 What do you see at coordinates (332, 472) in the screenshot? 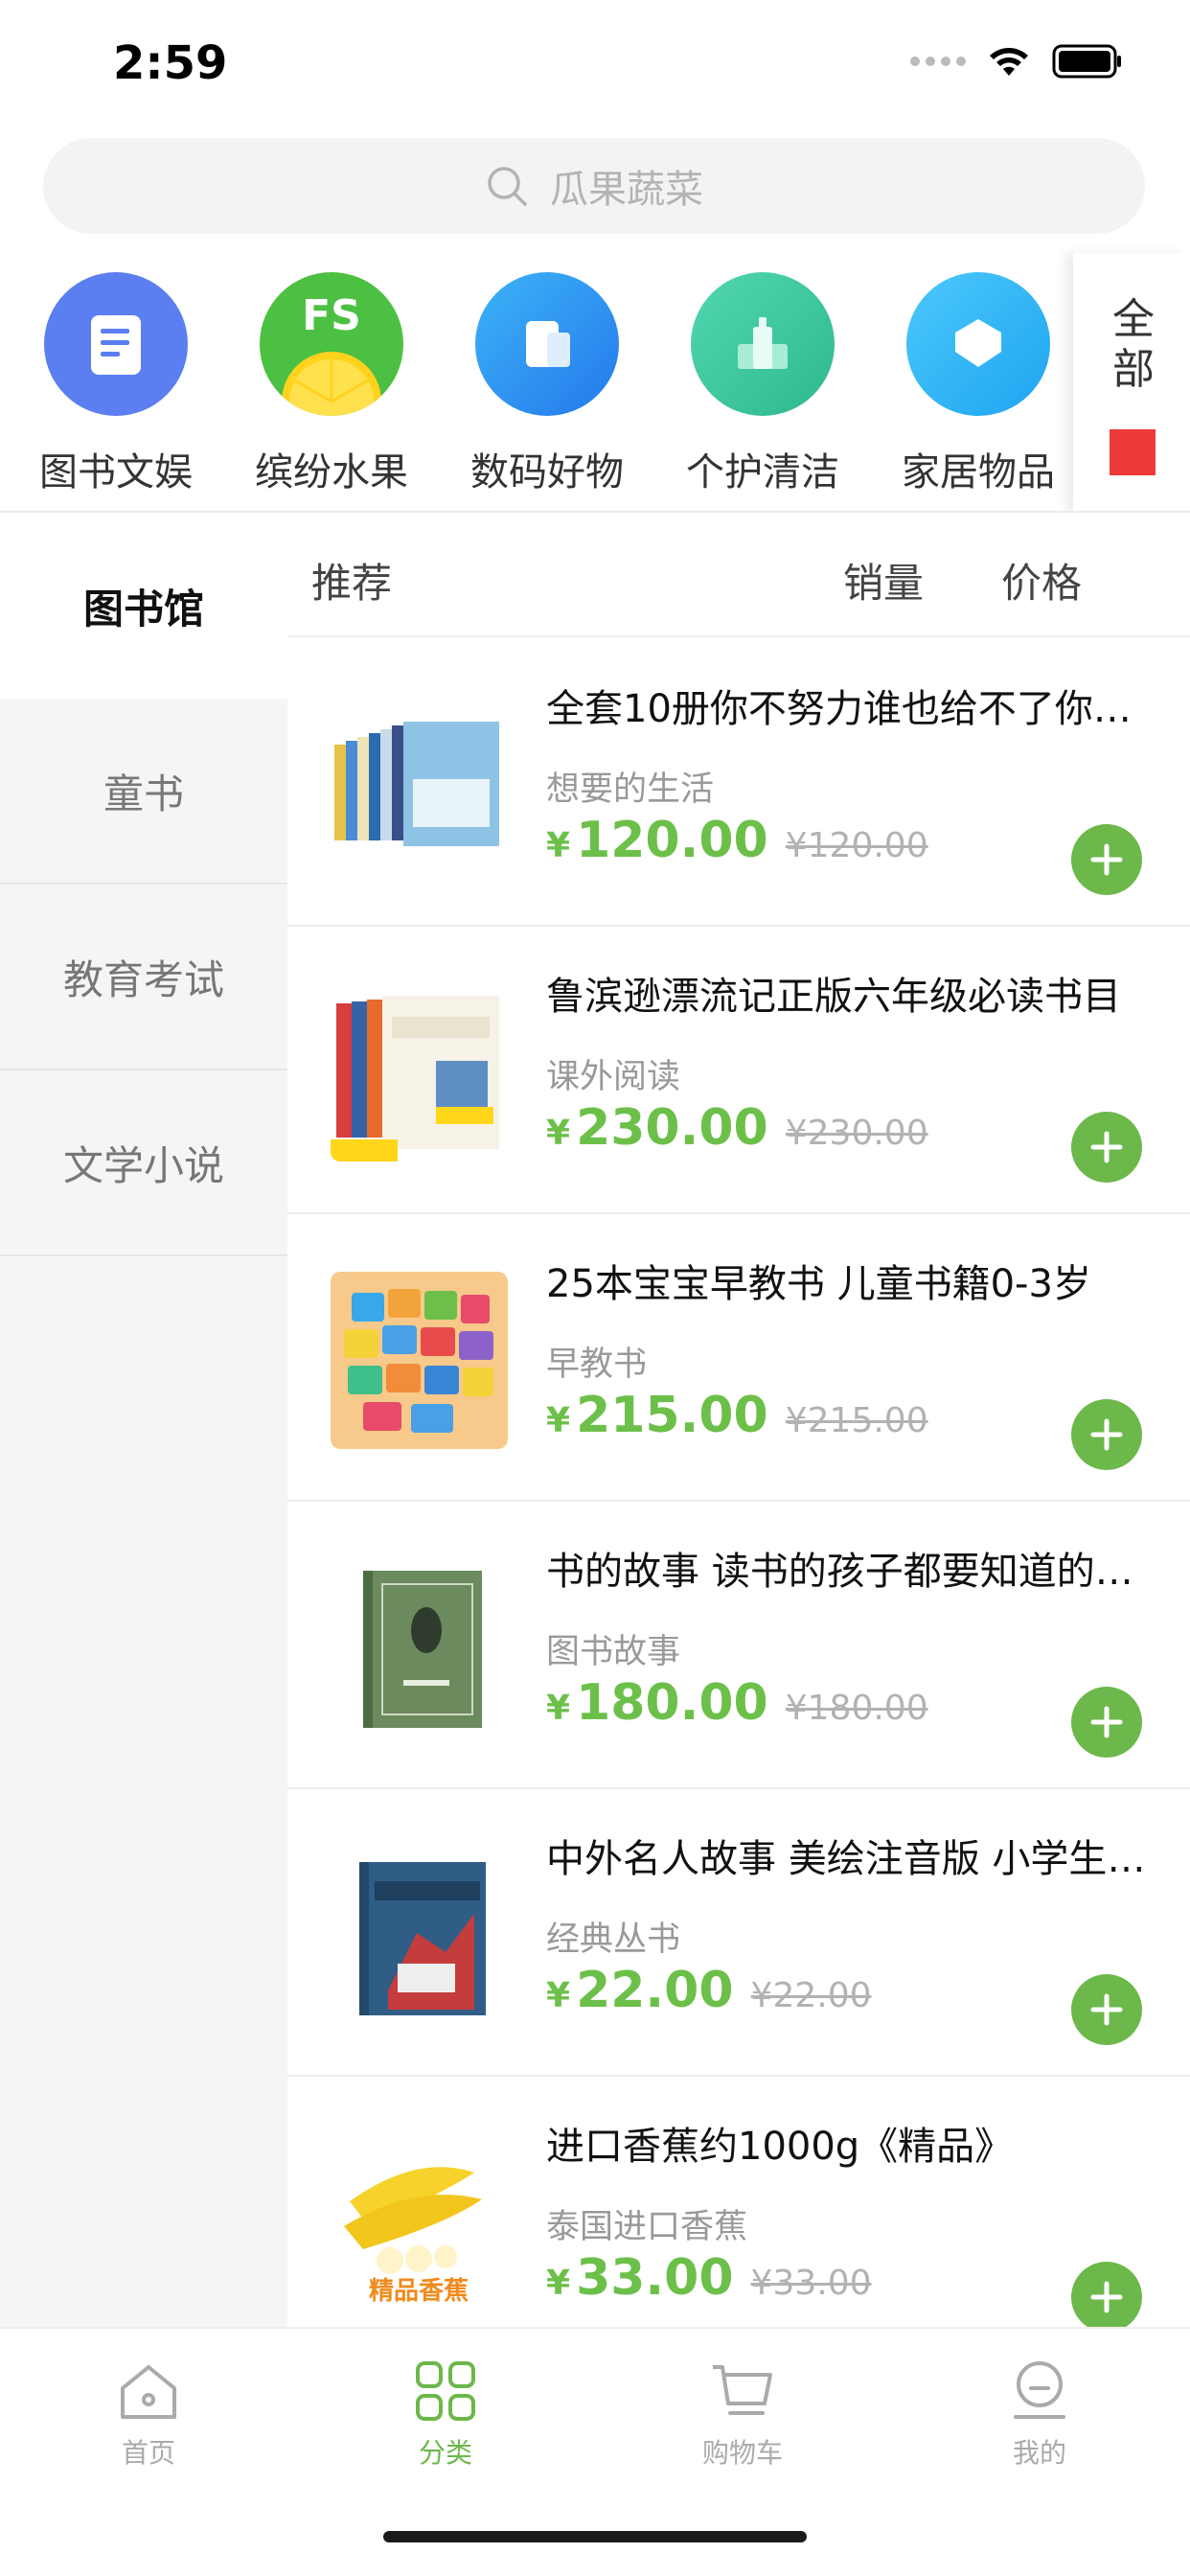
I see `category-label: 缤纷水果` at bounding box center [332, 472].